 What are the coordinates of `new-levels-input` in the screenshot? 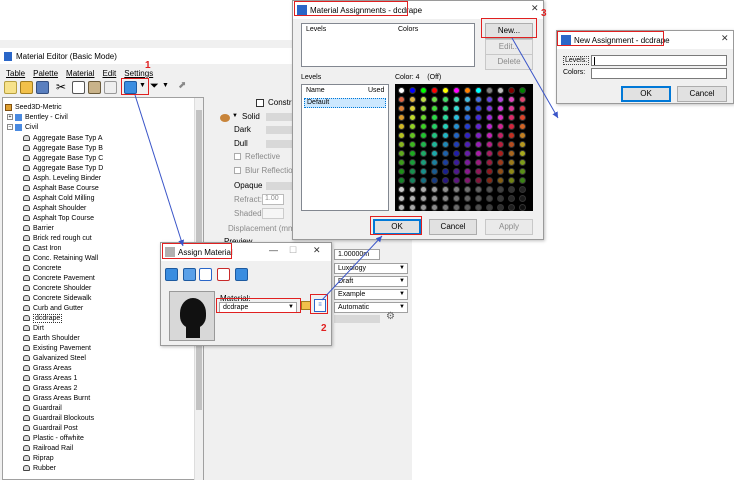 It's located at (659, 60).